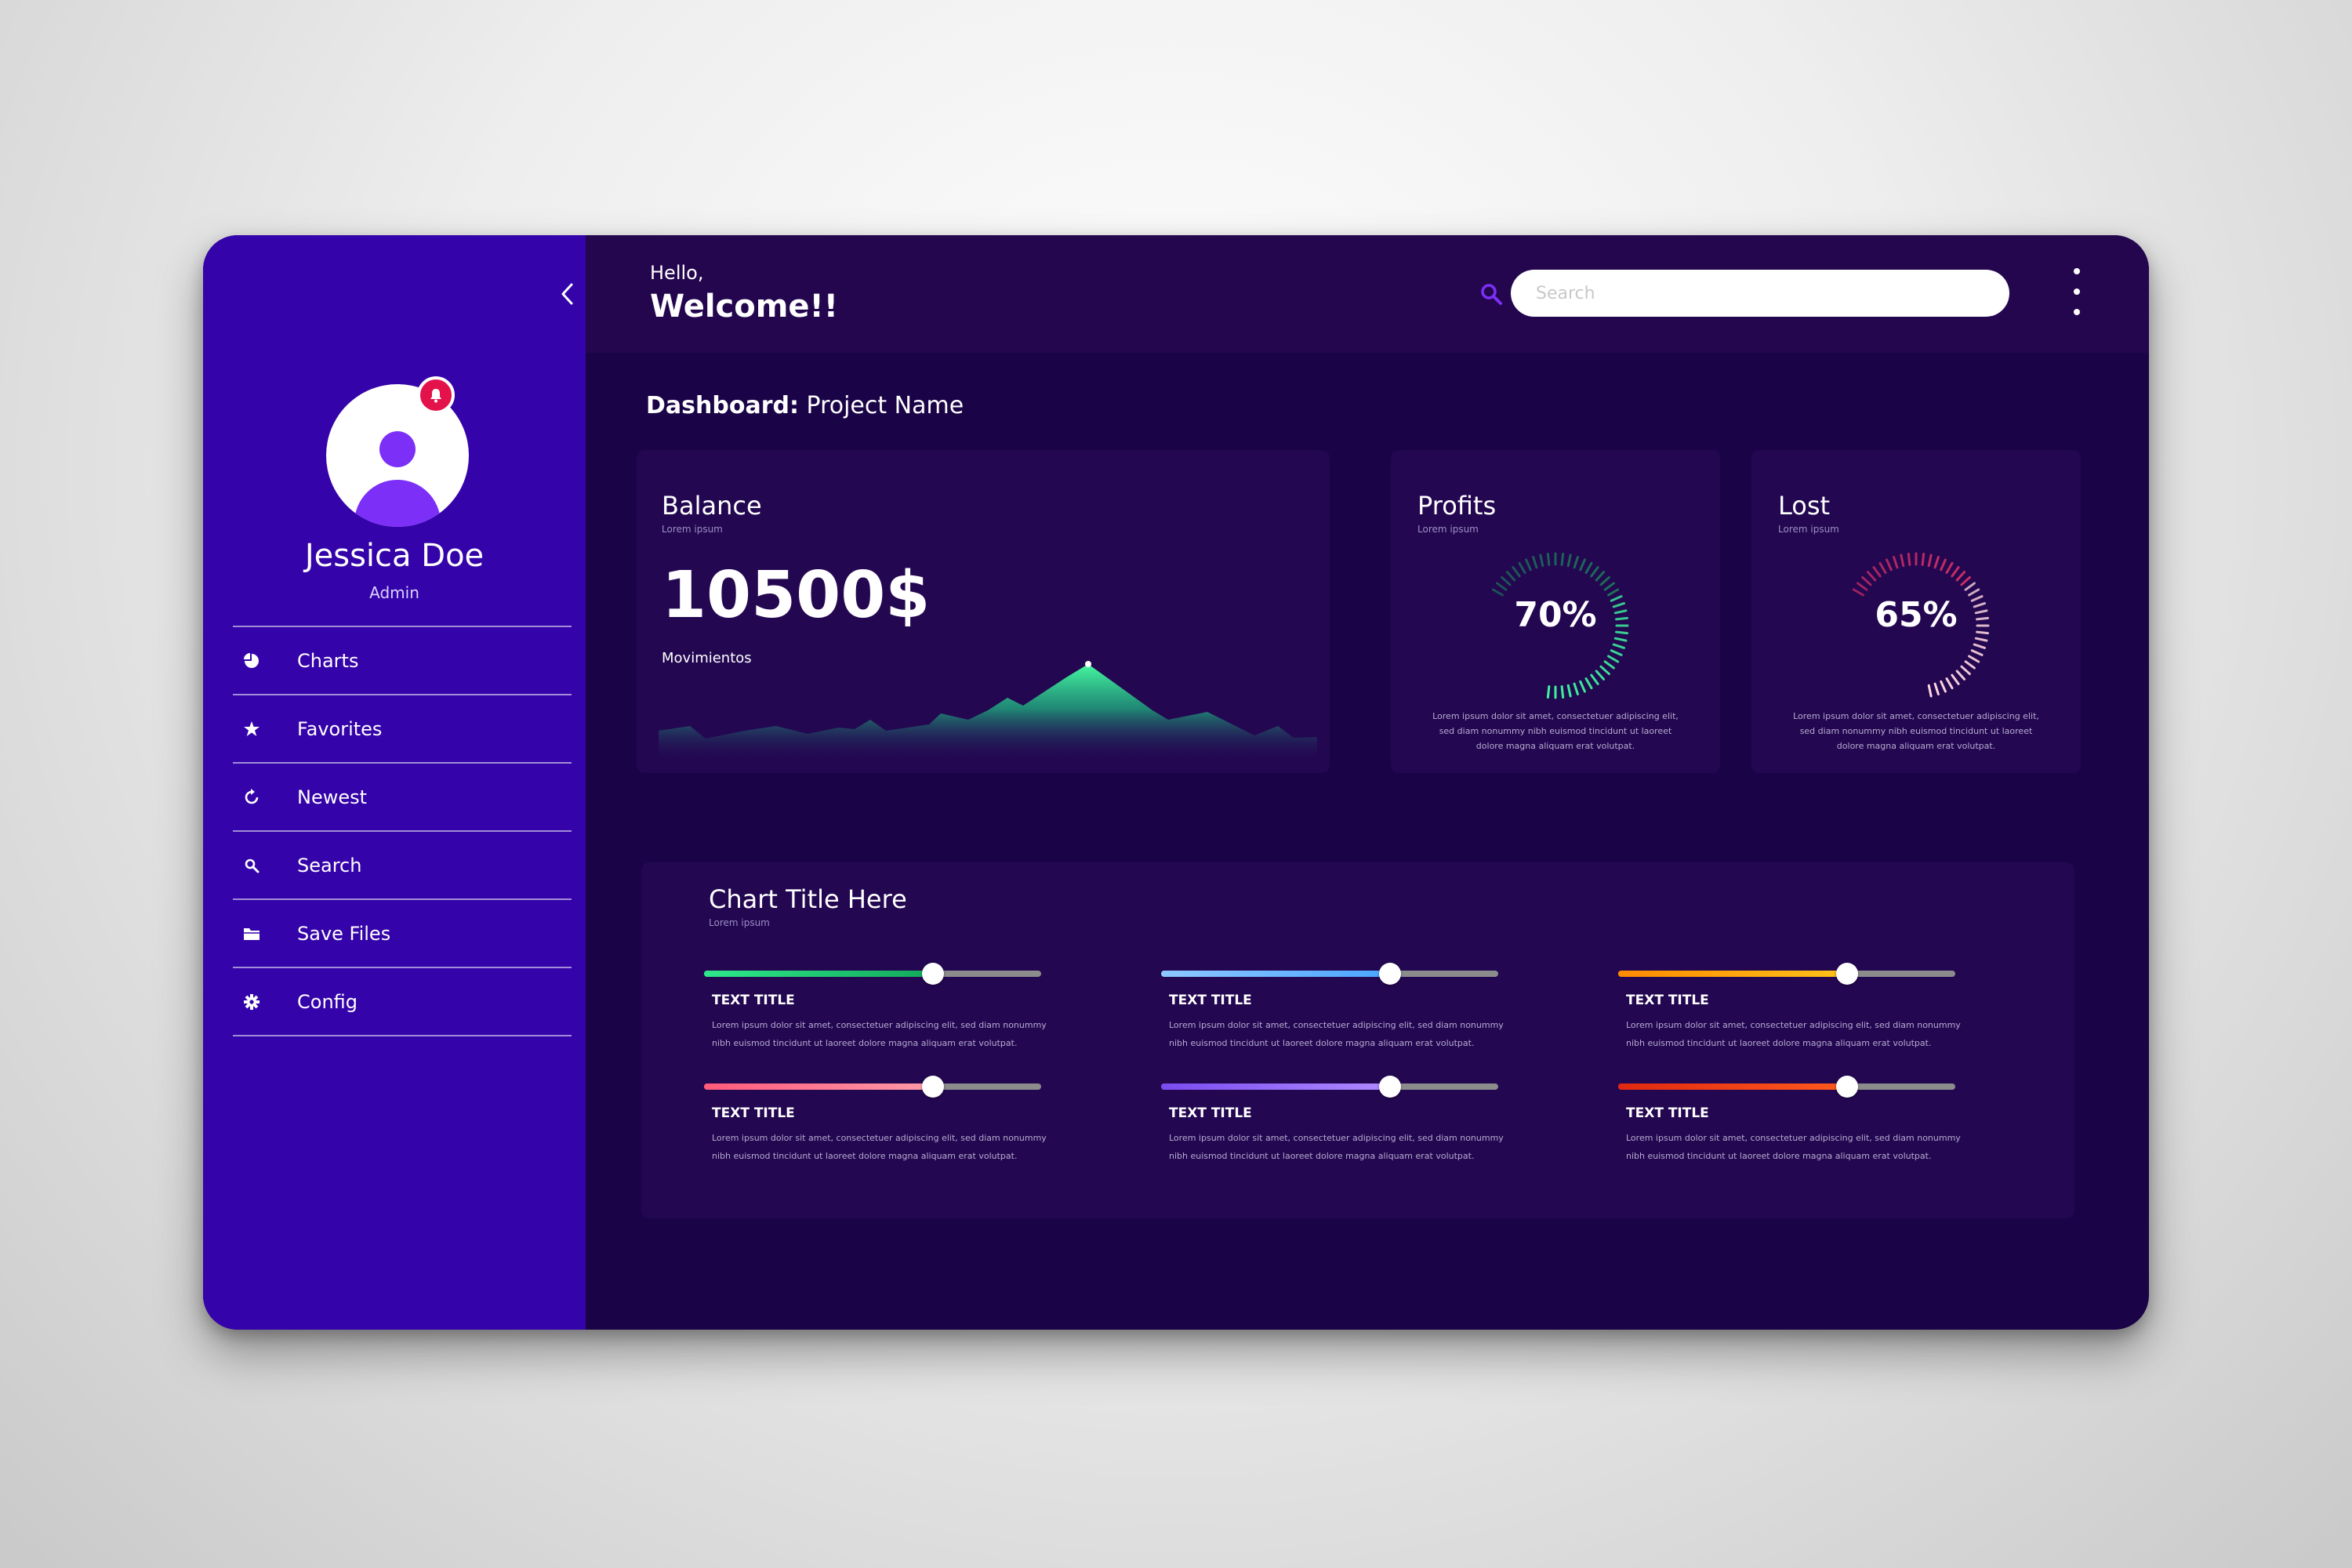 Image resolution: width=2352 pixels, height=1568 pixels. What do you see at coordinates (988, 712) in the screenshot?
I see `movements-area-chart` at bounding box center [988, 712].